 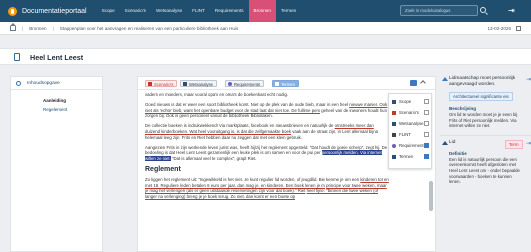 I want to click on filter-option-scenarios: Scenario's, so click(x=412, y=113).